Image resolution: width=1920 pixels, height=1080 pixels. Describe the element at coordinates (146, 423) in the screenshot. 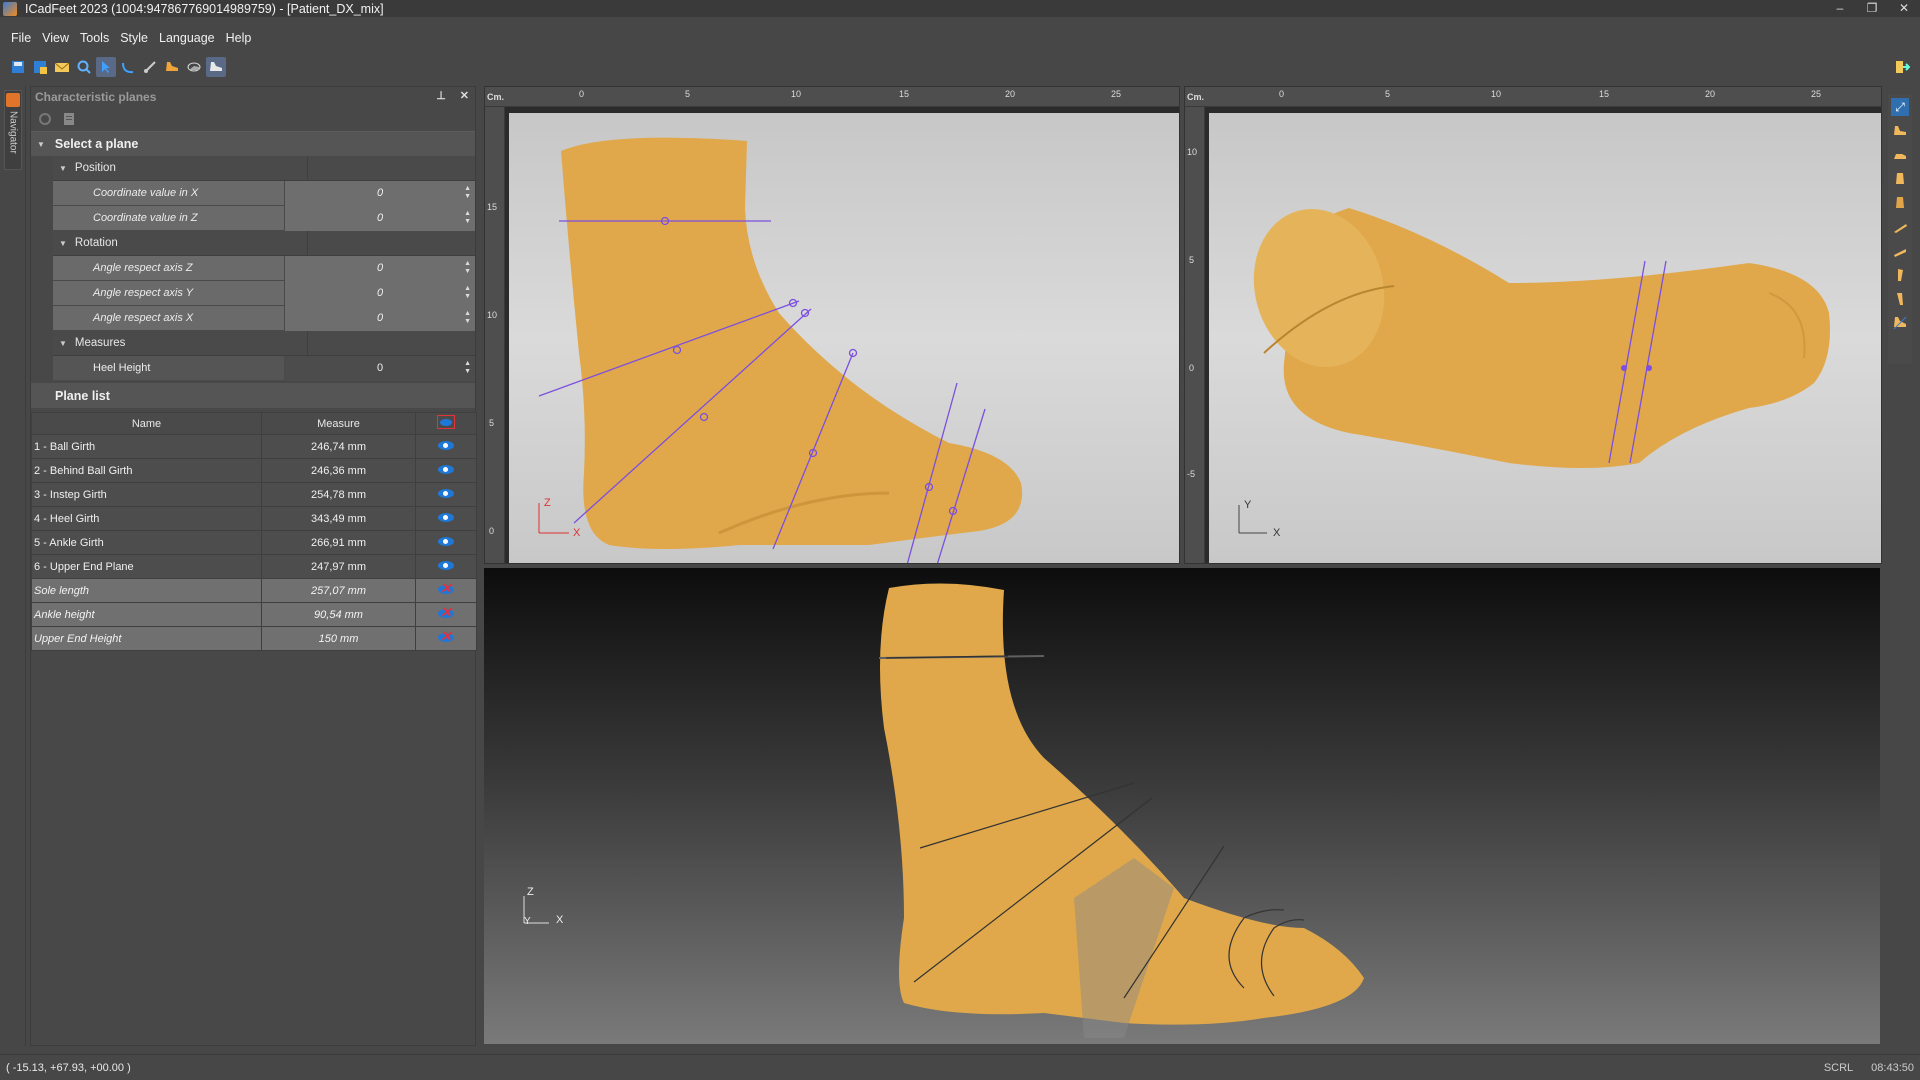

I see `col-name-header: Name` at that location.